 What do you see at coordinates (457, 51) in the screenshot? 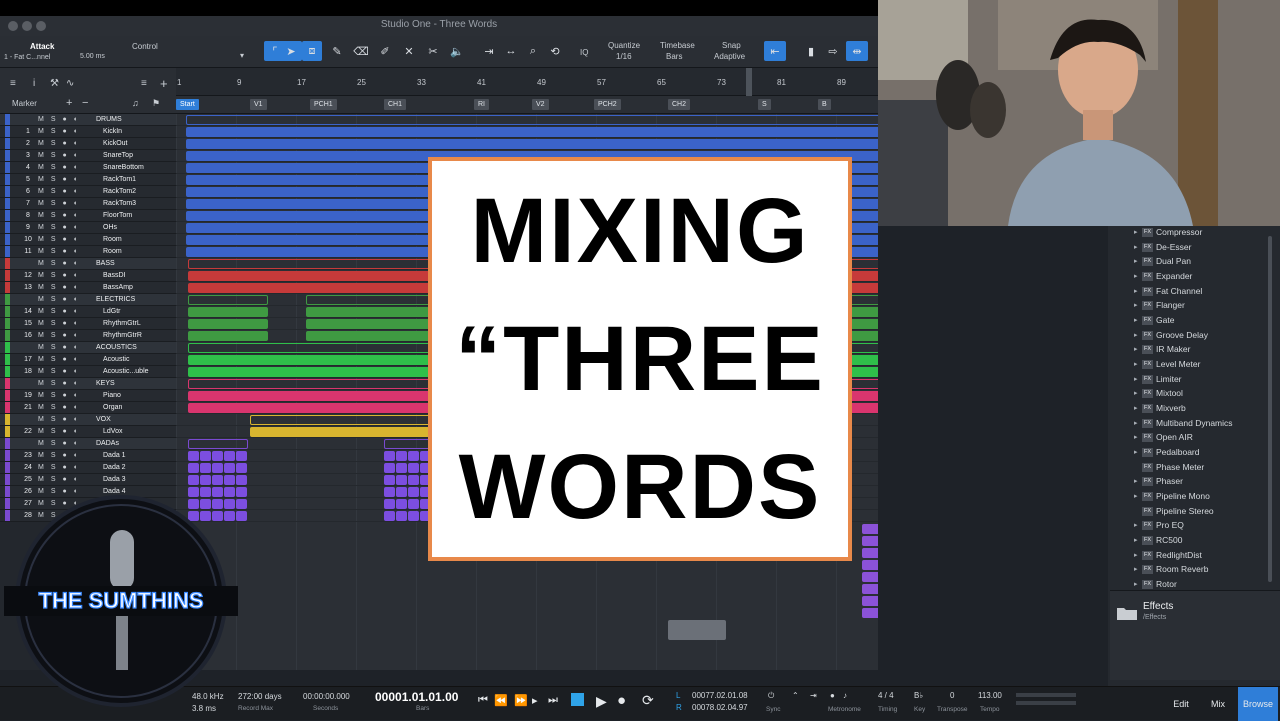
I see `listen-tool-button: 🔈` at bounding box center [457, 51].